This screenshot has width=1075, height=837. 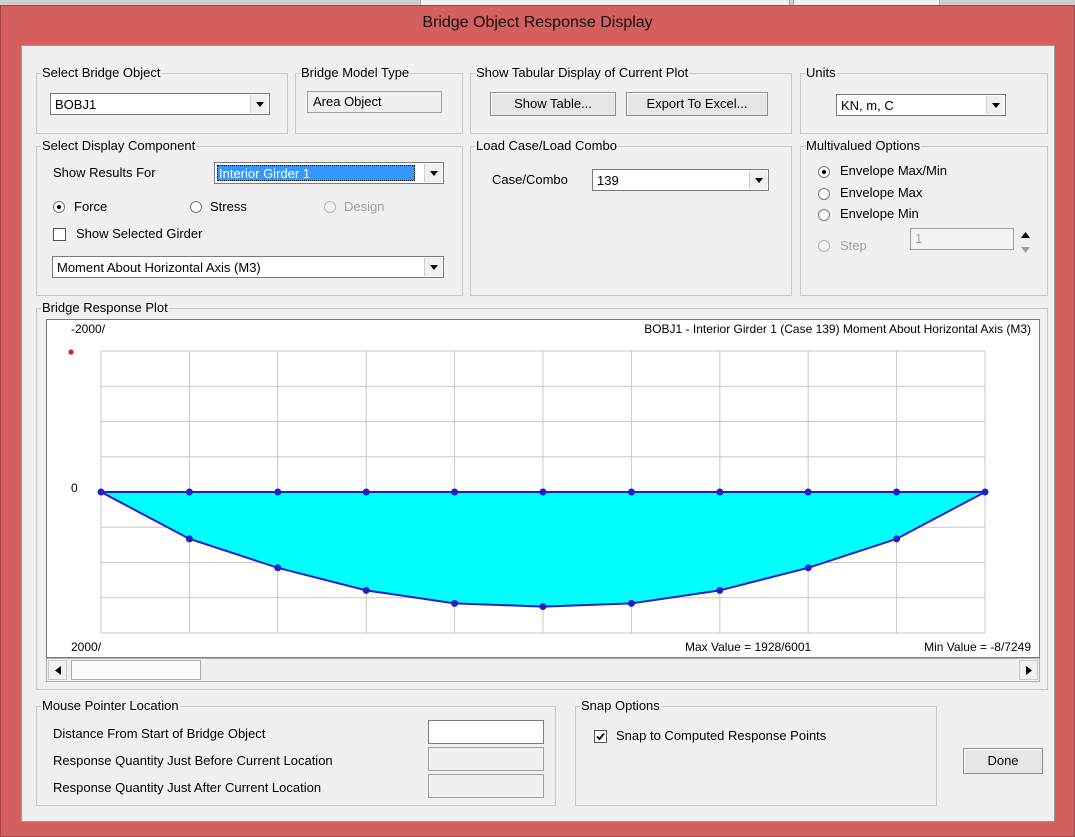 What do you see at coordinates (543, 670) in the screenshot?
I see `plot-horizontal-scrollbar` at bounding box center [543, 670].